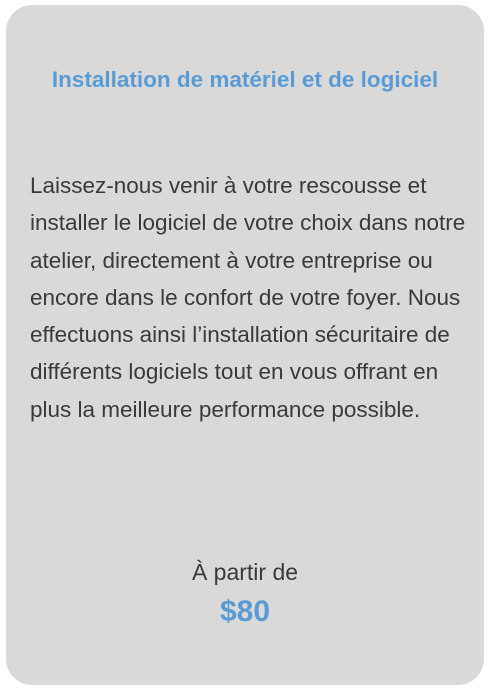 This screenshot has height=690, width=490. What do you see at coordinates (245, 572) in the screenshot?
I see `price-label: À partir de` at bounding box center [245, 572].